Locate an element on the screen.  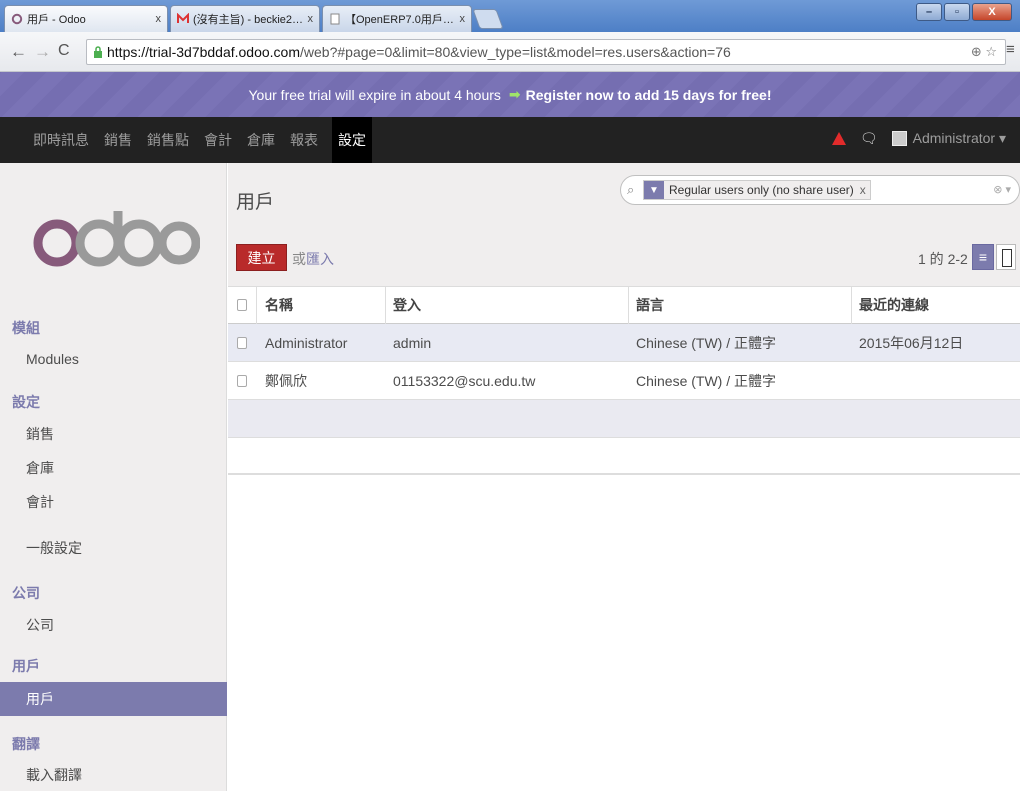
menu-item-pos: 銷售點 is located at coordinates (168, 146).